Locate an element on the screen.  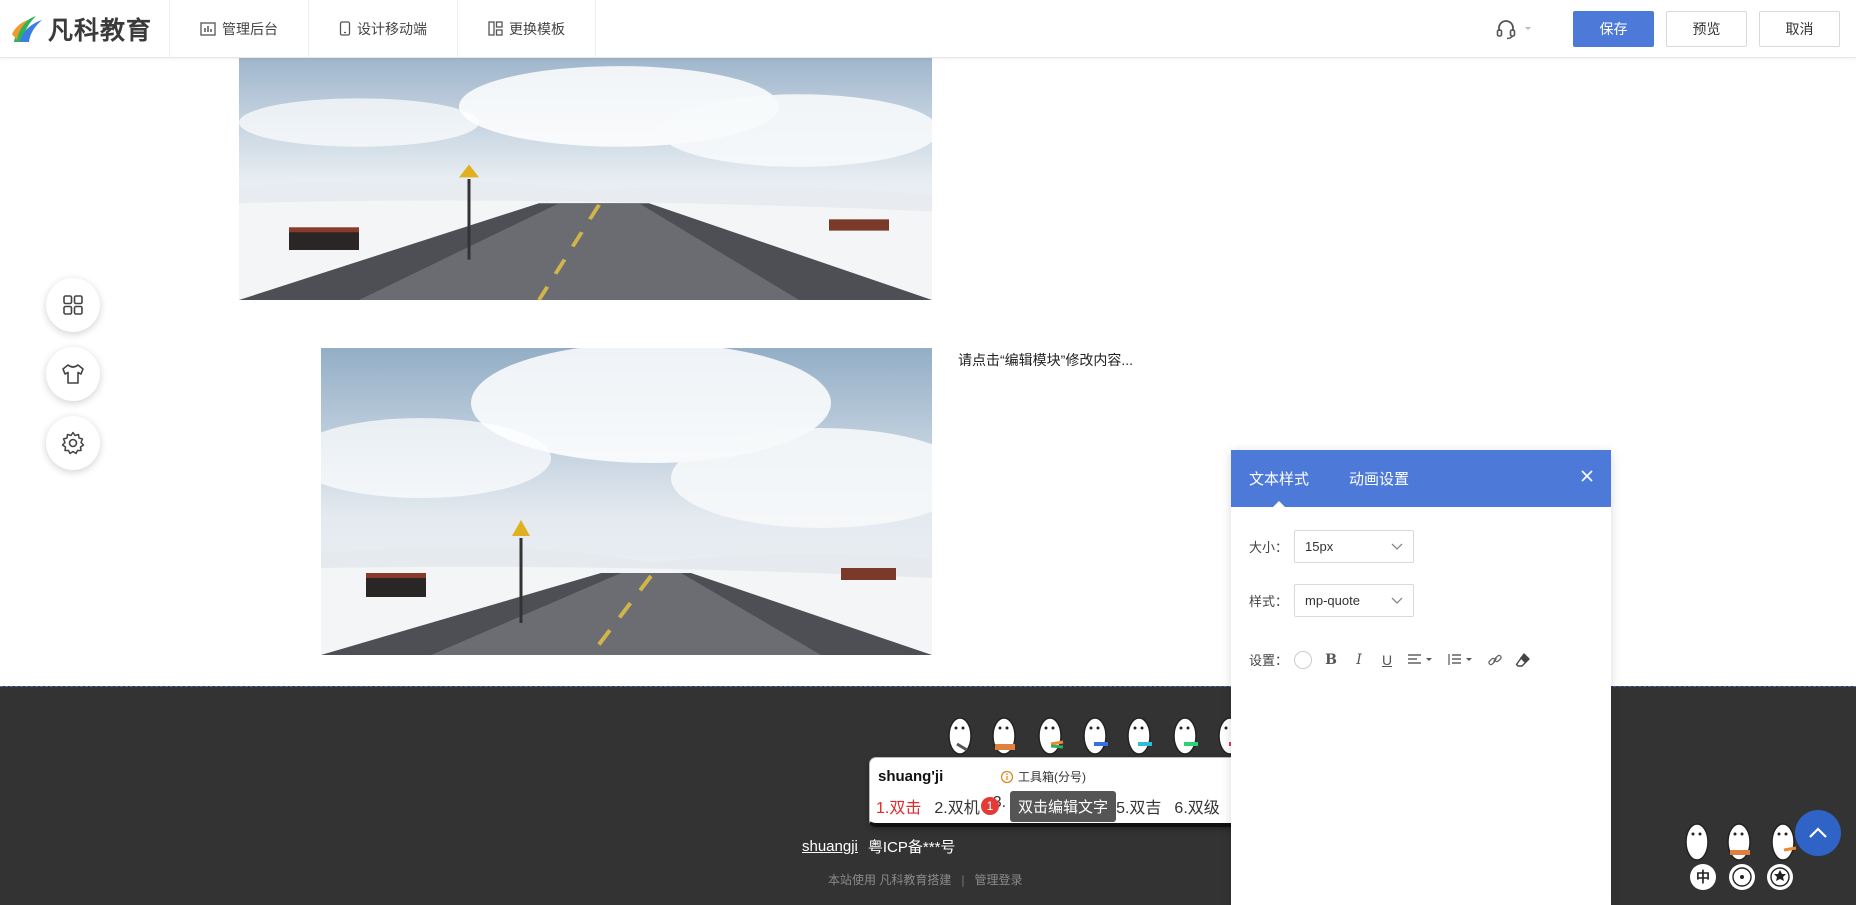
ime-toolbox: 工具箱(分号) is located at coordinates (1043, 776).